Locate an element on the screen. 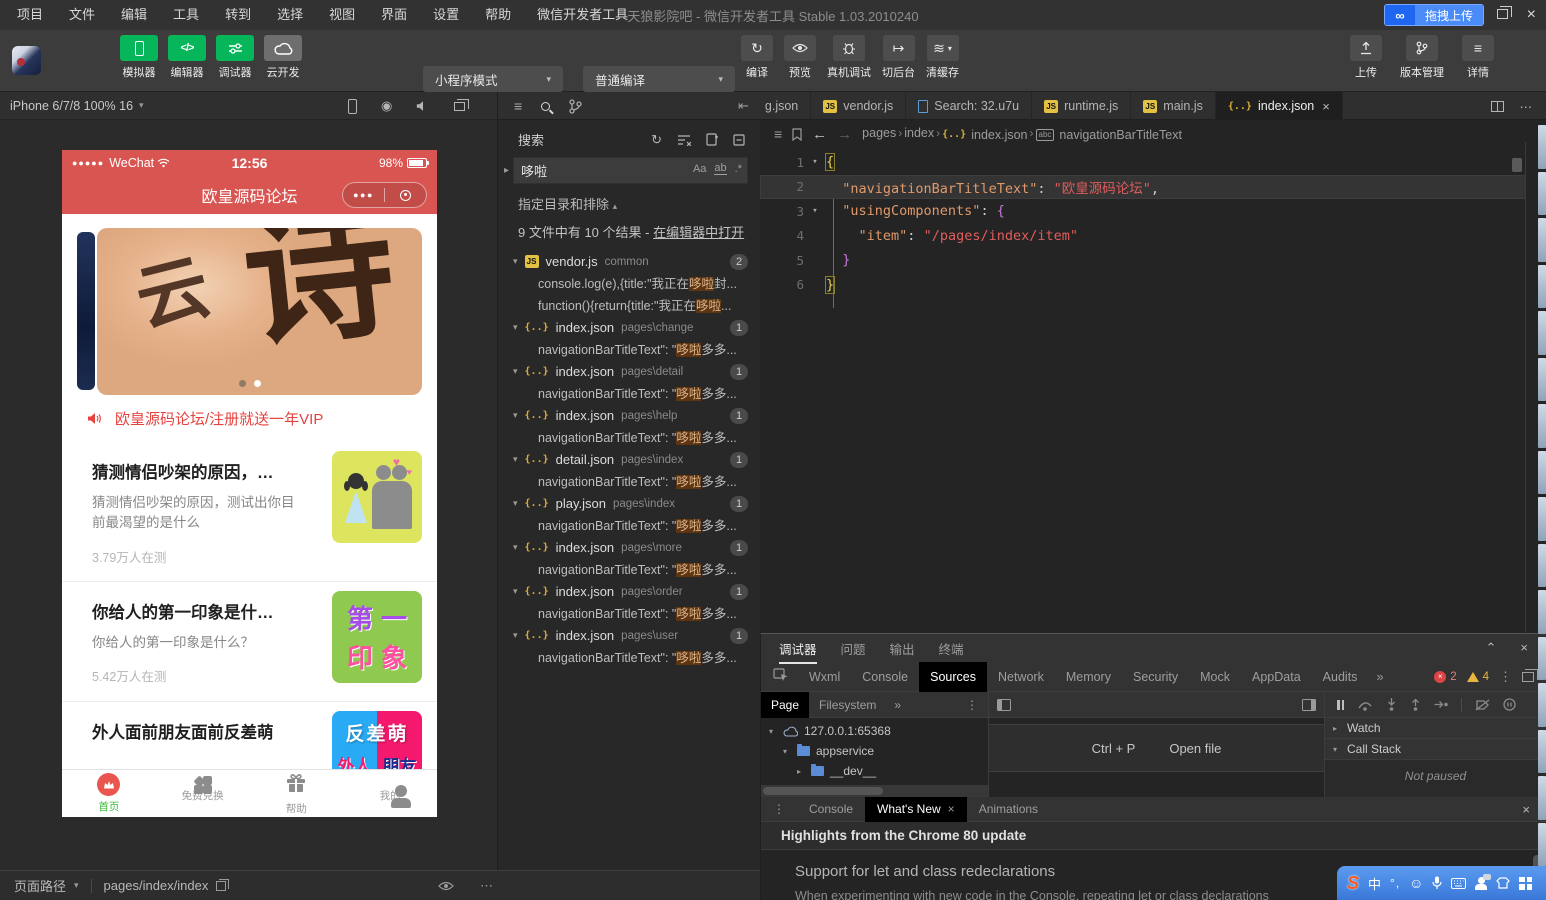  search-result-file-8: ▾ {..} index.json pages\user 1 is located at coordinates (629, 636).